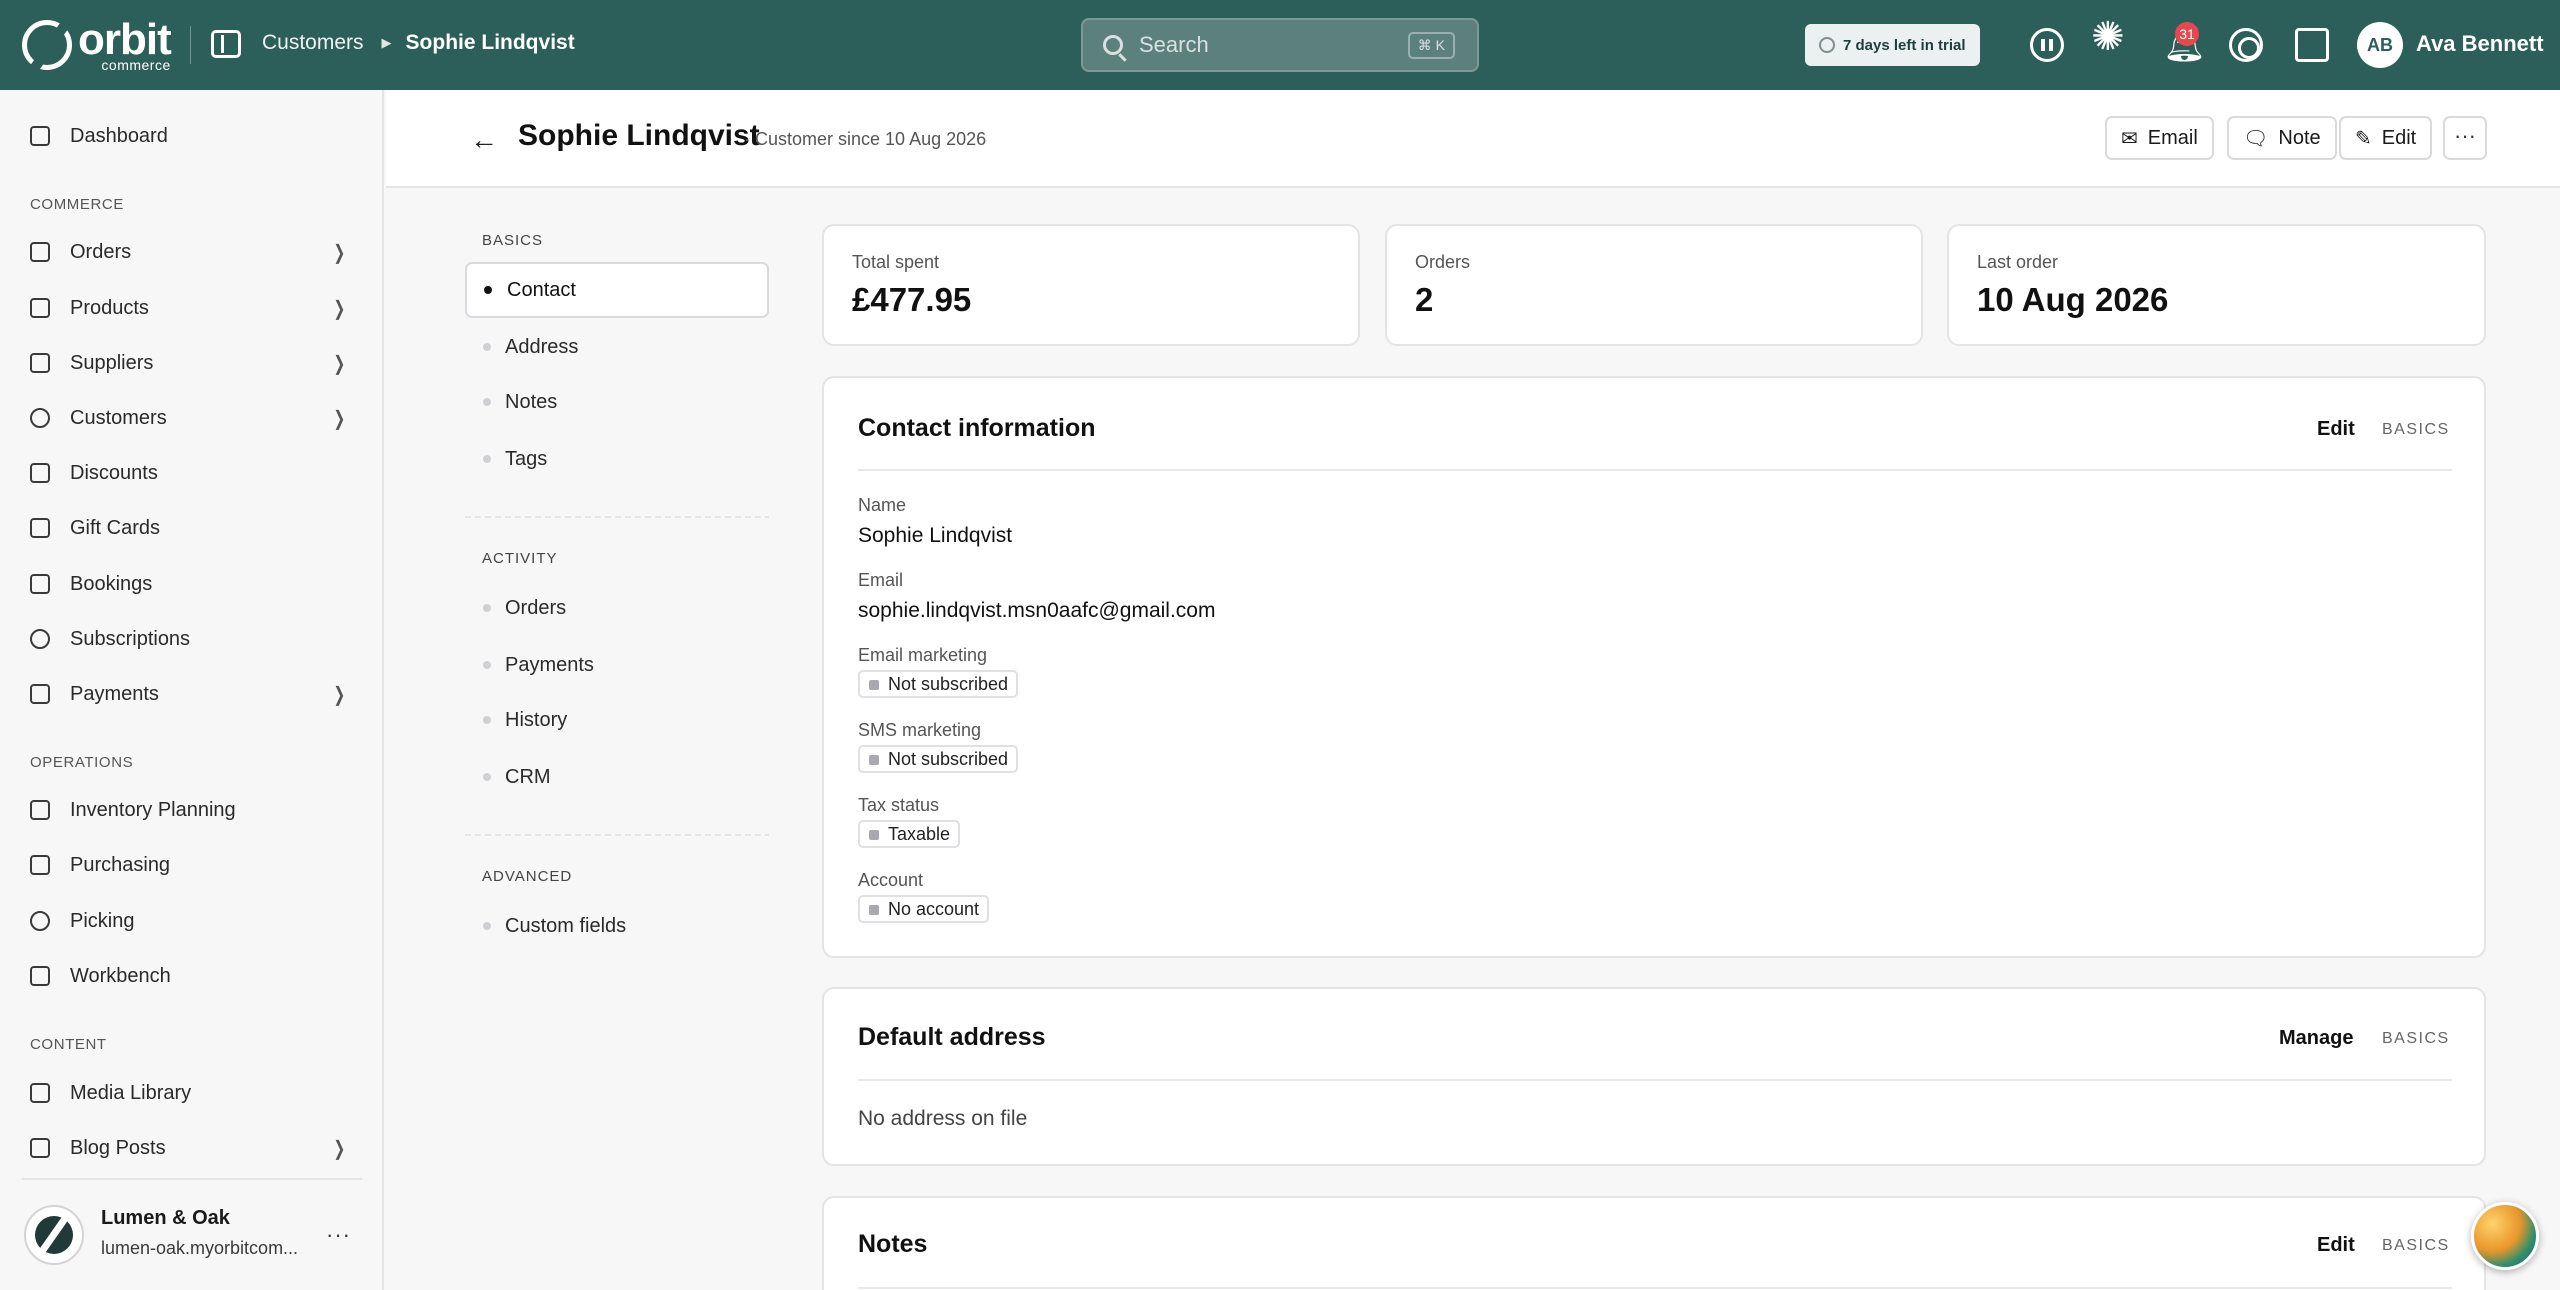  I want to click on sidebar-item-workbench: Workbench, so click(195, 976).